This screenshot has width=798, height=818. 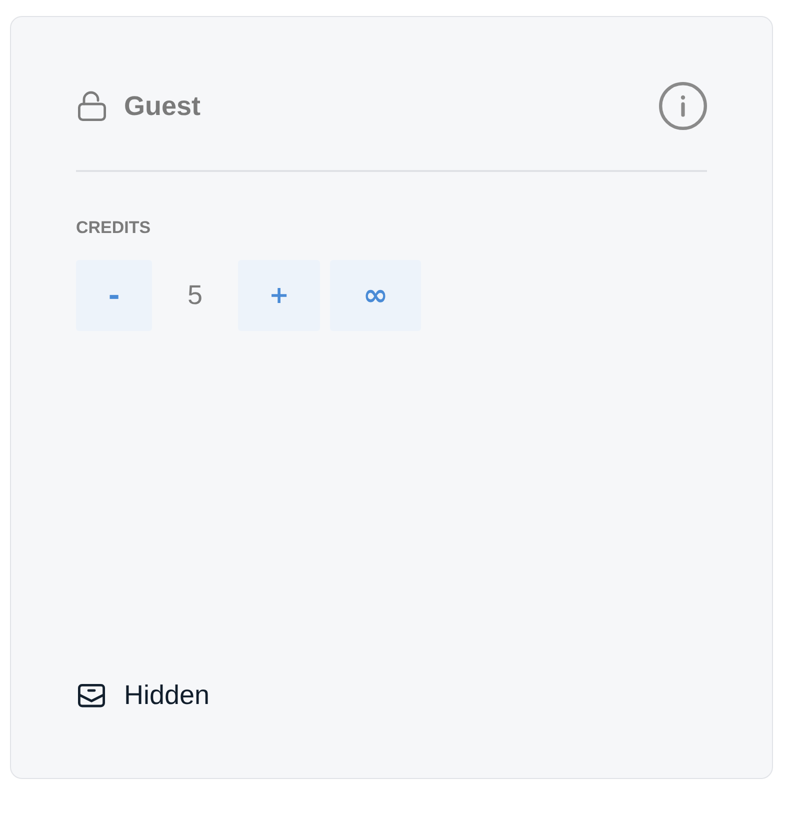 I want to click on increment-button: +, so click(x=279, y=295).